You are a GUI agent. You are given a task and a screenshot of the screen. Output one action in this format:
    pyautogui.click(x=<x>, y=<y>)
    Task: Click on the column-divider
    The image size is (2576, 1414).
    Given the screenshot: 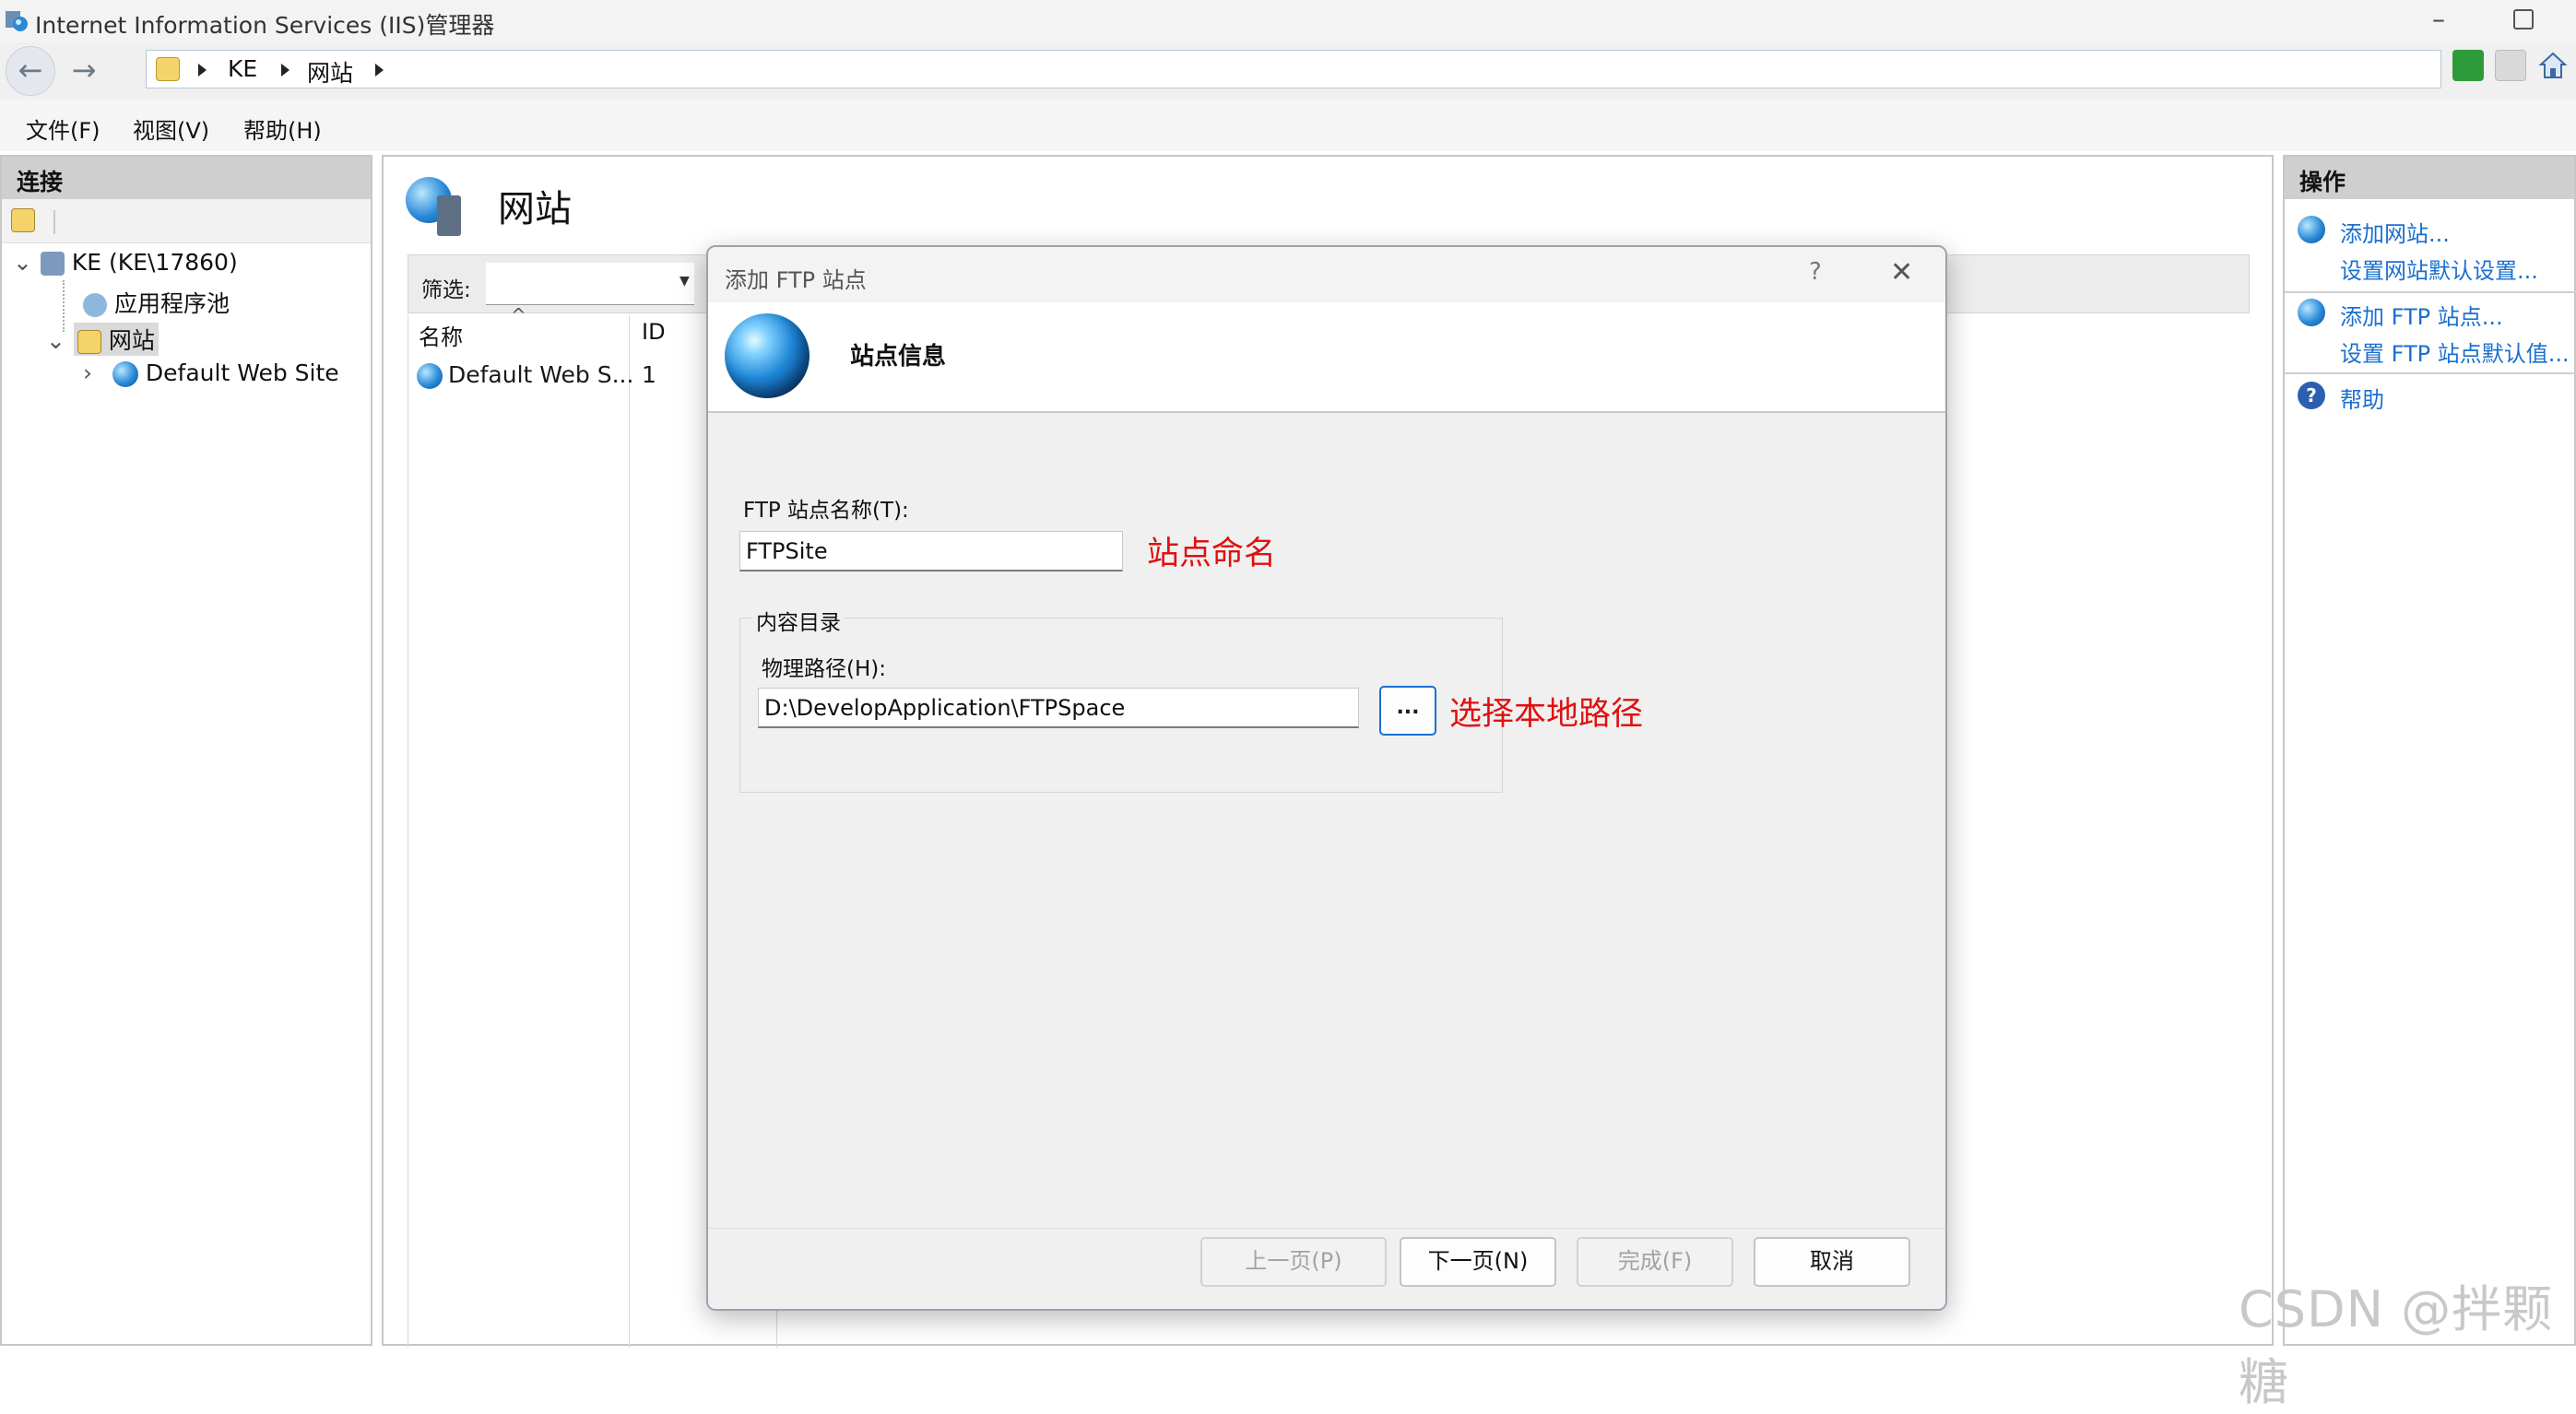 What is the action you would take?
    pyautogui.click(x=629, y=831)
    